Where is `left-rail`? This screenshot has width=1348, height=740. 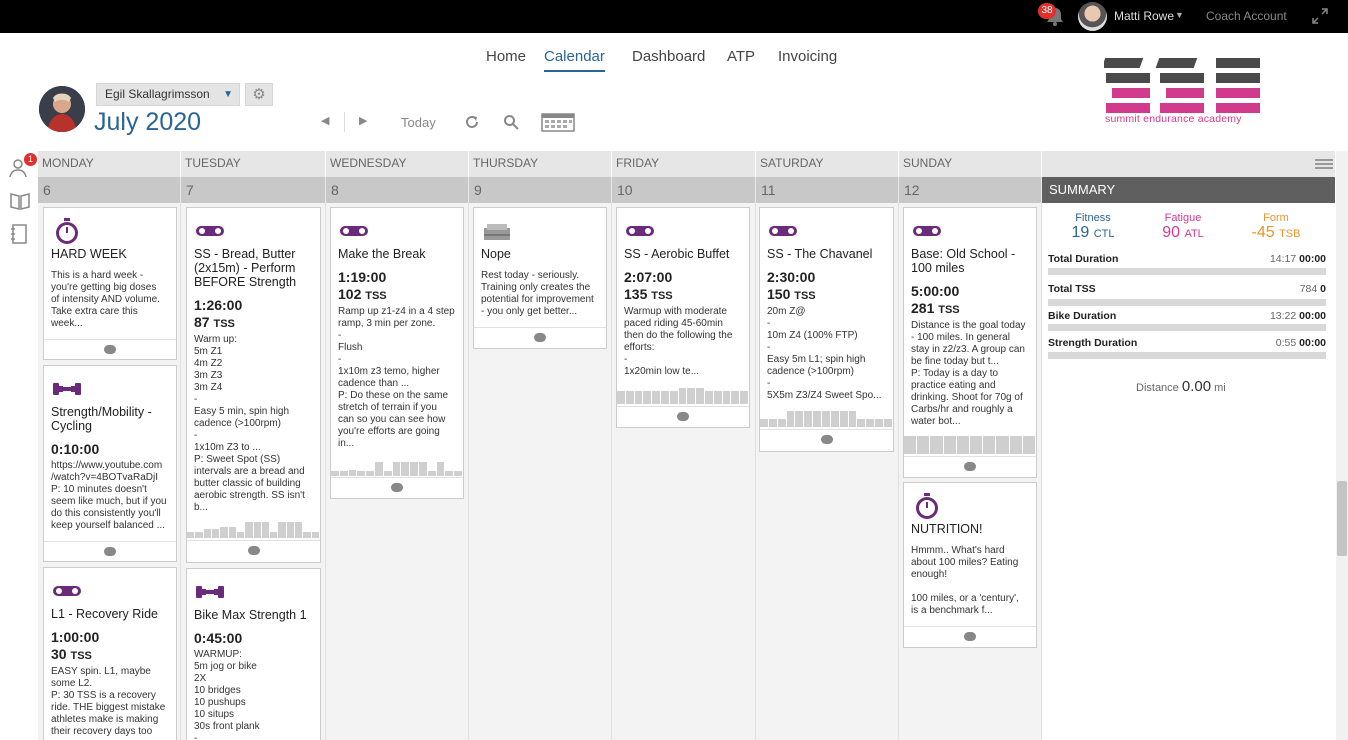 left-rail is located at coordinates (19, 445).